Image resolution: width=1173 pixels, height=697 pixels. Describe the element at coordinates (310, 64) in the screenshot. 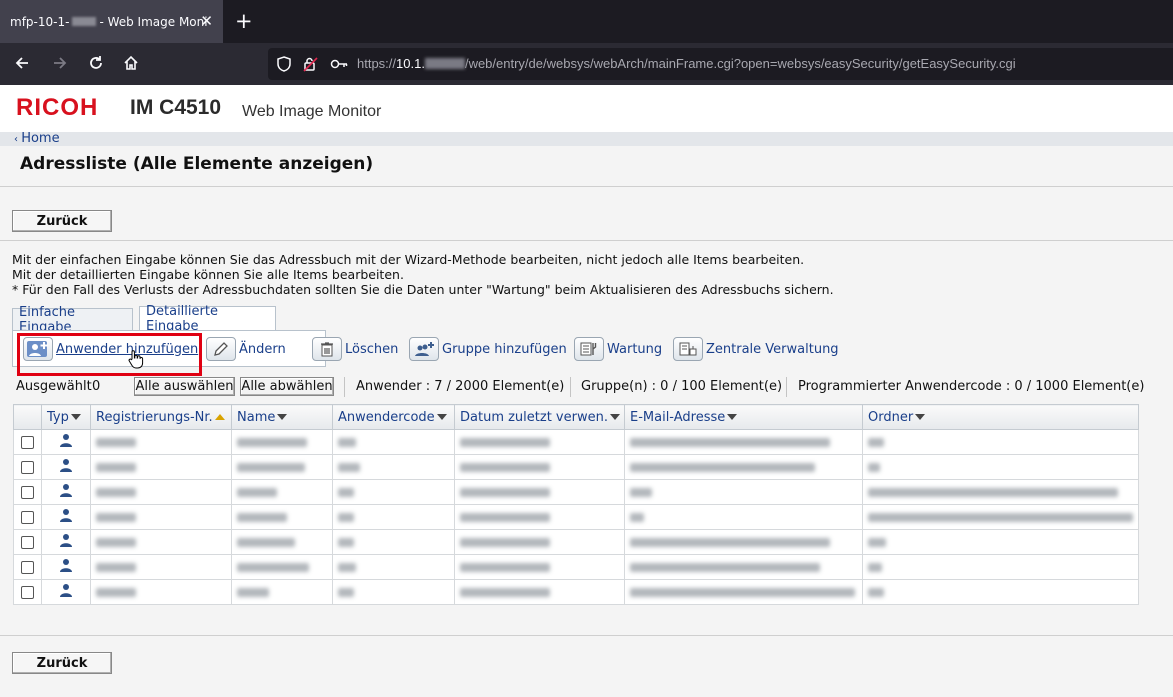

I see `insecure-lock-icon` at that location.